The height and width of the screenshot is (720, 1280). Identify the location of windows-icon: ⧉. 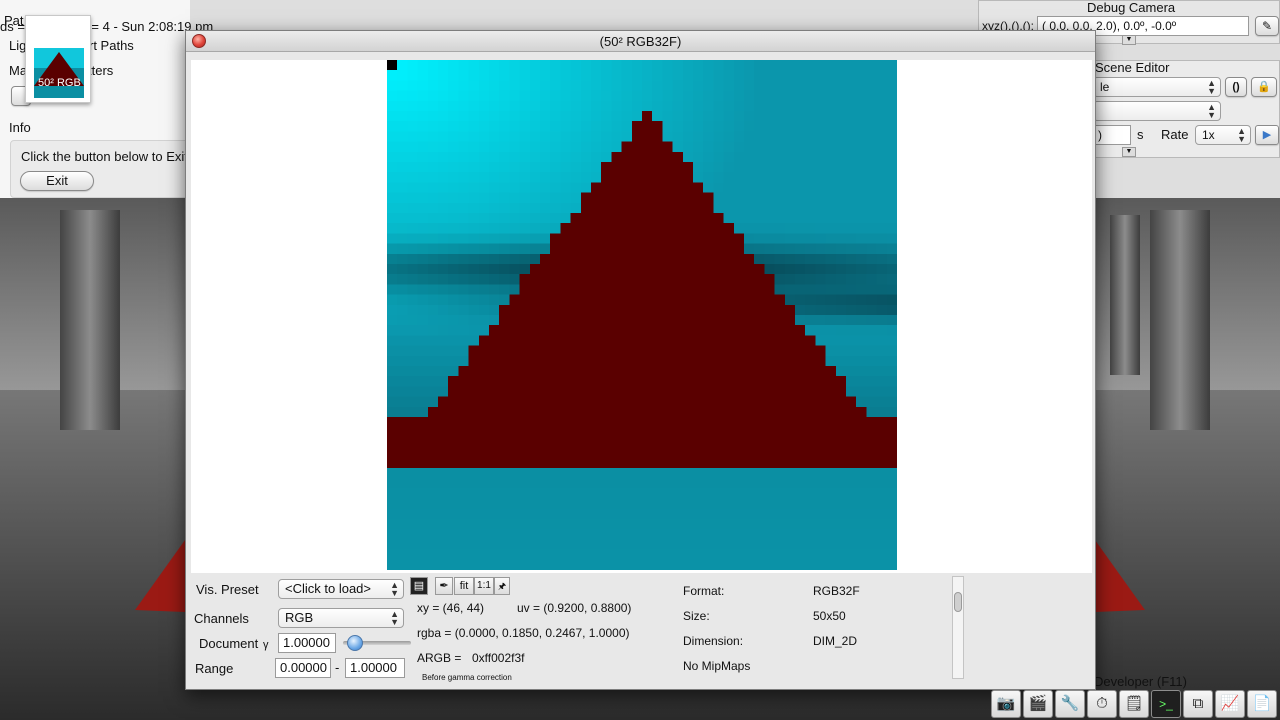
(1198, 704).